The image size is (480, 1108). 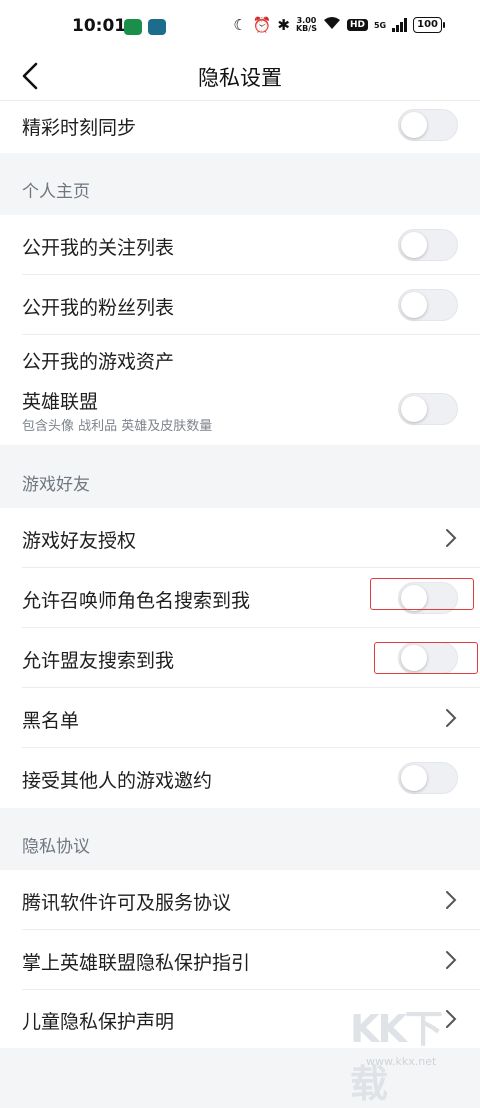 What do you see at coordinates (79, 541) in the screenshot?
I see `row-label: 游戏好友授权` at bounding box center [79, 541].